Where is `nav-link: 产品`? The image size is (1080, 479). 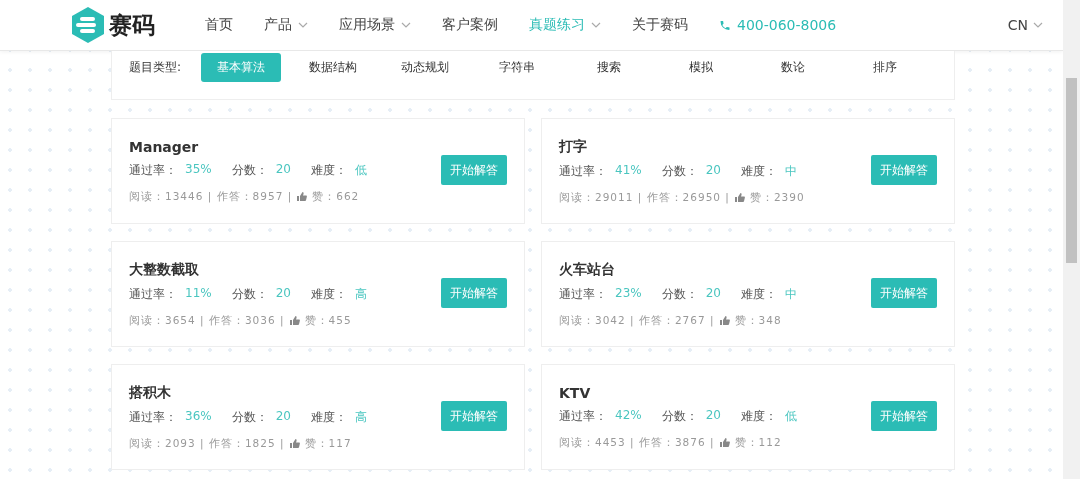
nav-link: 产品 is located at coordinates (286, 25).